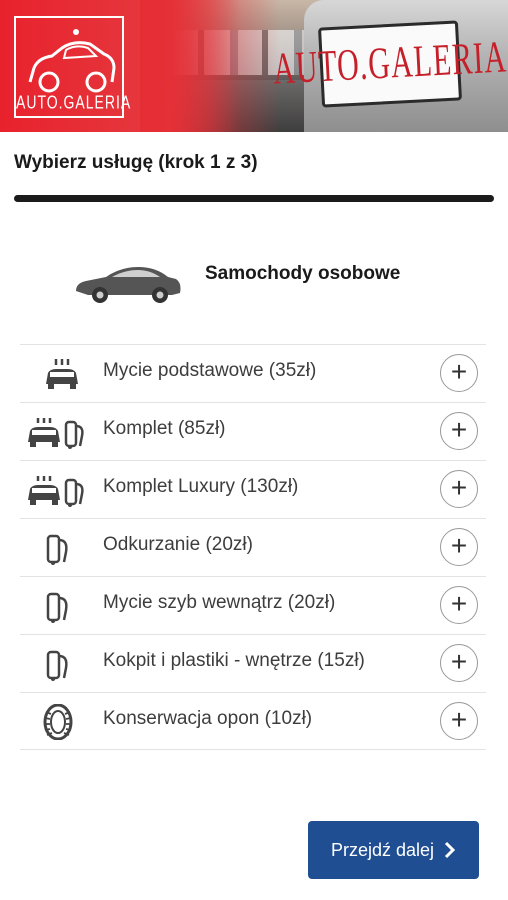 The image size is (508, 900). What do you see at coordinates (58, 722) in the screenshot?
I see `tire-icon` at bounding box center [58, 722].